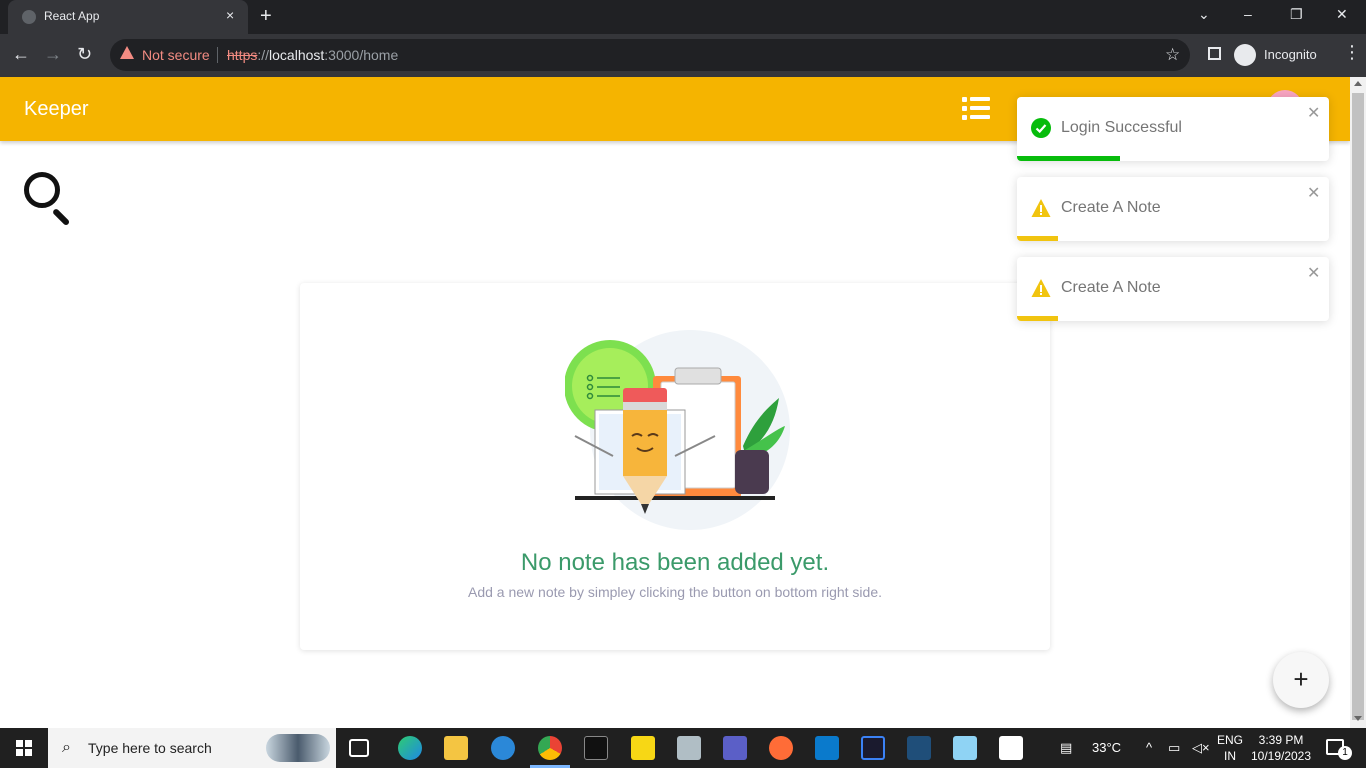 This screenshot has height=768, width=1366. I want to click on url-text: https://localhost:3000/home, so click(312, 55).